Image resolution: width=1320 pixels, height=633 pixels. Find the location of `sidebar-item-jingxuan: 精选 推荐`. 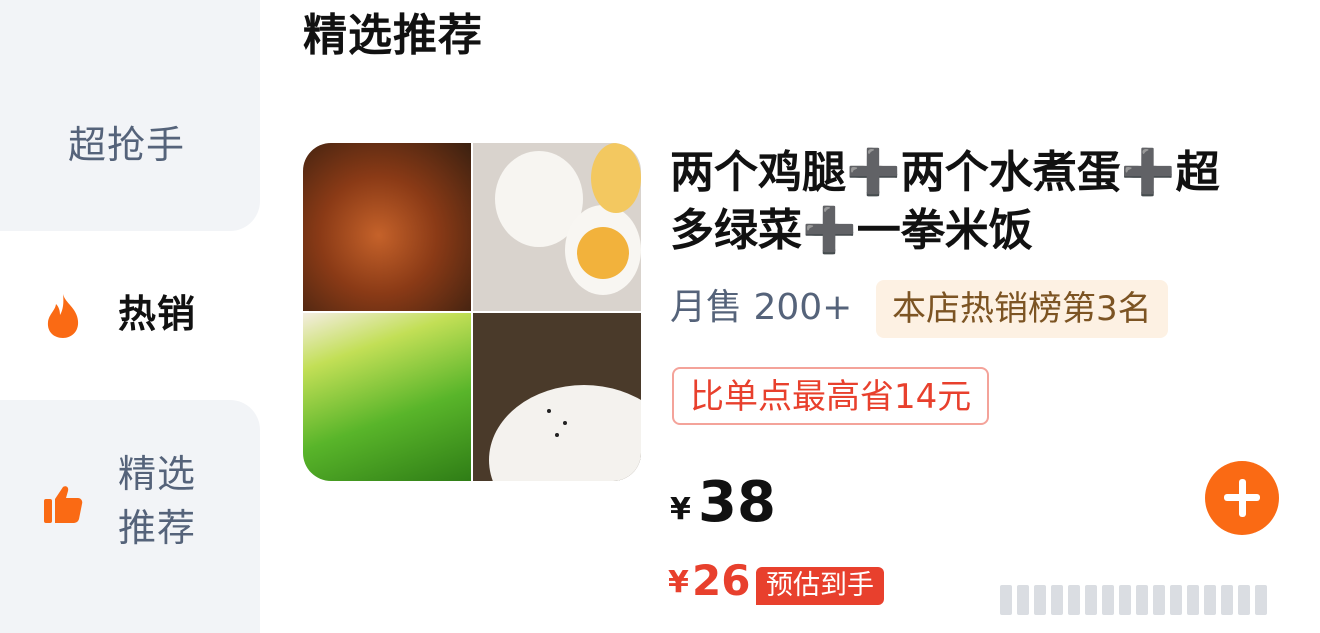

sidebar-item-jingxuan: 精选 推荐 is located at coordinates (130, 516).